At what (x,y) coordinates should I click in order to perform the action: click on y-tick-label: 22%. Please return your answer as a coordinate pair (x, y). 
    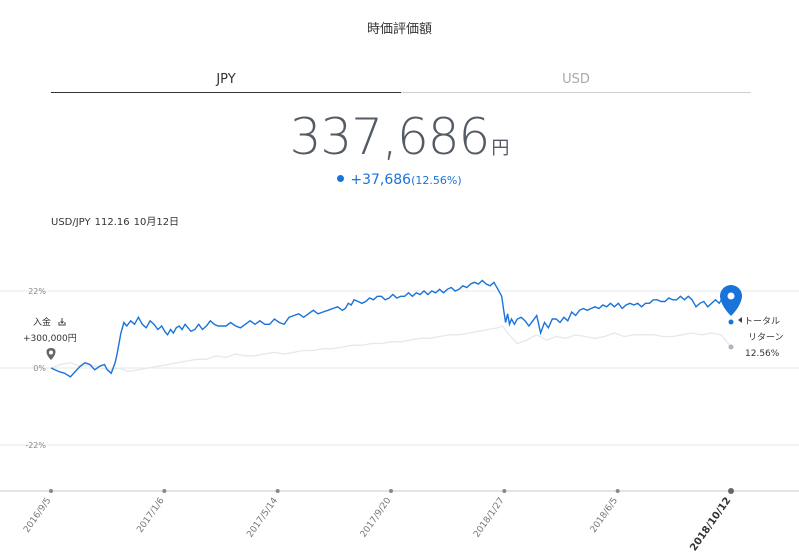
    Looking at the image, I should click on (37, 291).